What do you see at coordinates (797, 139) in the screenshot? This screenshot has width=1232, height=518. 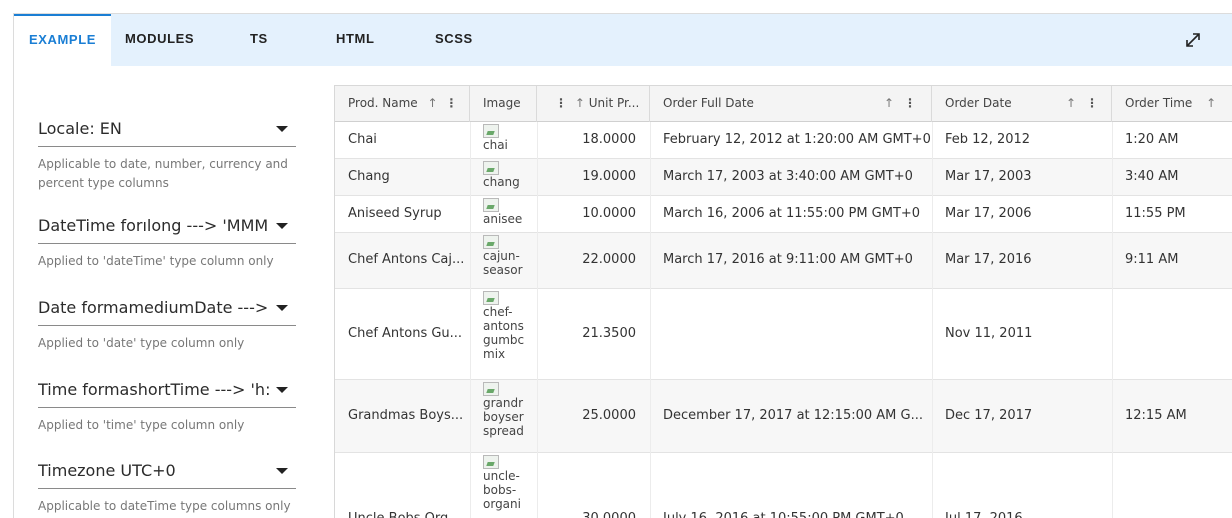 I see `cell-order-full-date: February 12, 2012 at 1:20:00 AM GMT+0` at bounding box center [797, 139].